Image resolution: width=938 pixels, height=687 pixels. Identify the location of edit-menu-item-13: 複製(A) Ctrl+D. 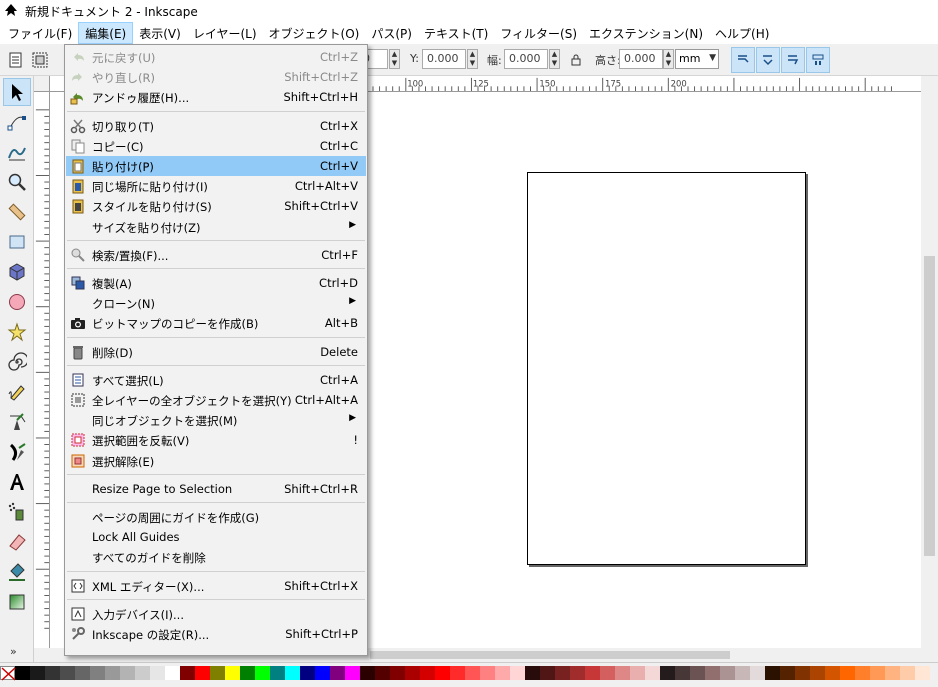
(216, 283).